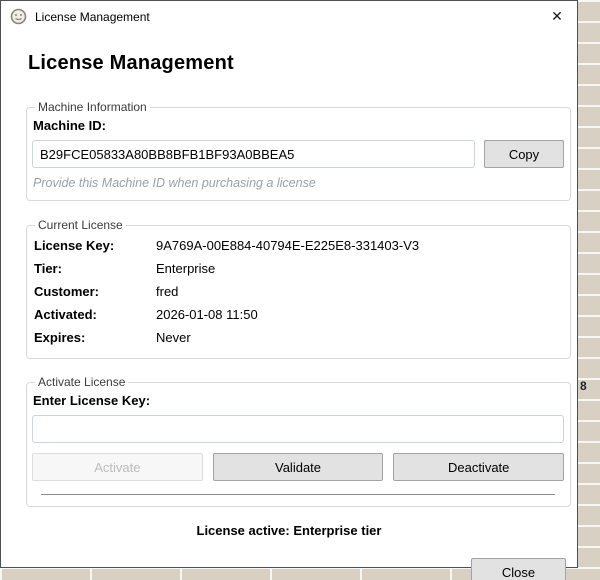 The height and width of the screenshot is (580, 600). What do you see at coordinates (298, 494) in the screenshot?
I see `separator-line` at bounding box center [298, 494].